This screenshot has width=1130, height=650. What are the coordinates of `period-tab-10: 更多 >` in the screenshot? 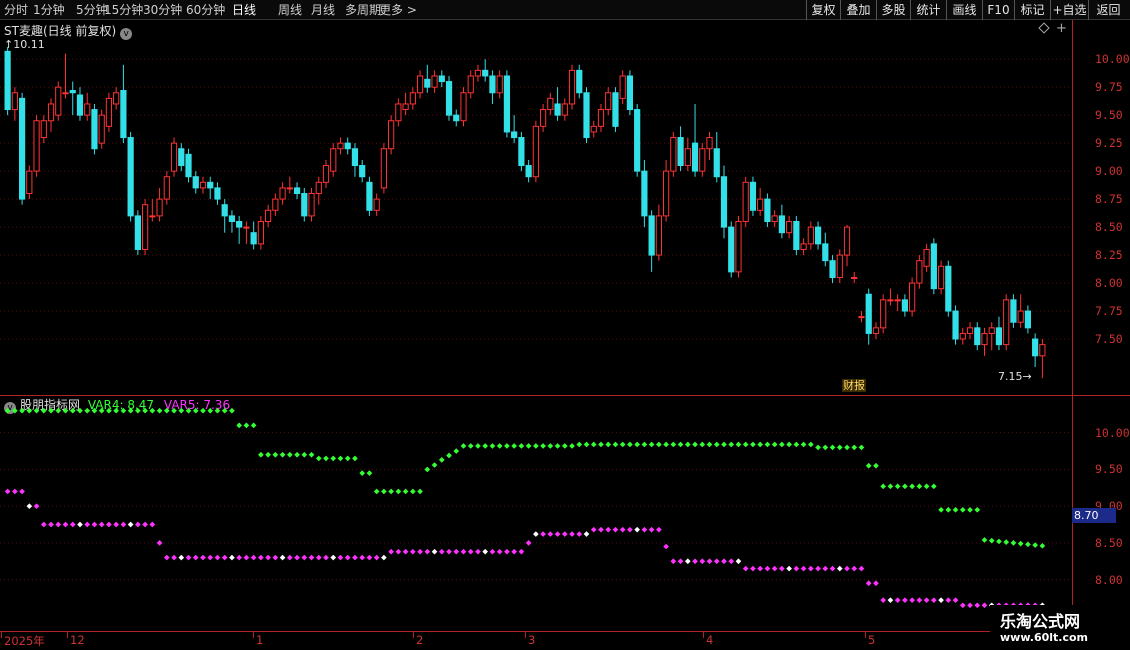 It's located at (398, 10).